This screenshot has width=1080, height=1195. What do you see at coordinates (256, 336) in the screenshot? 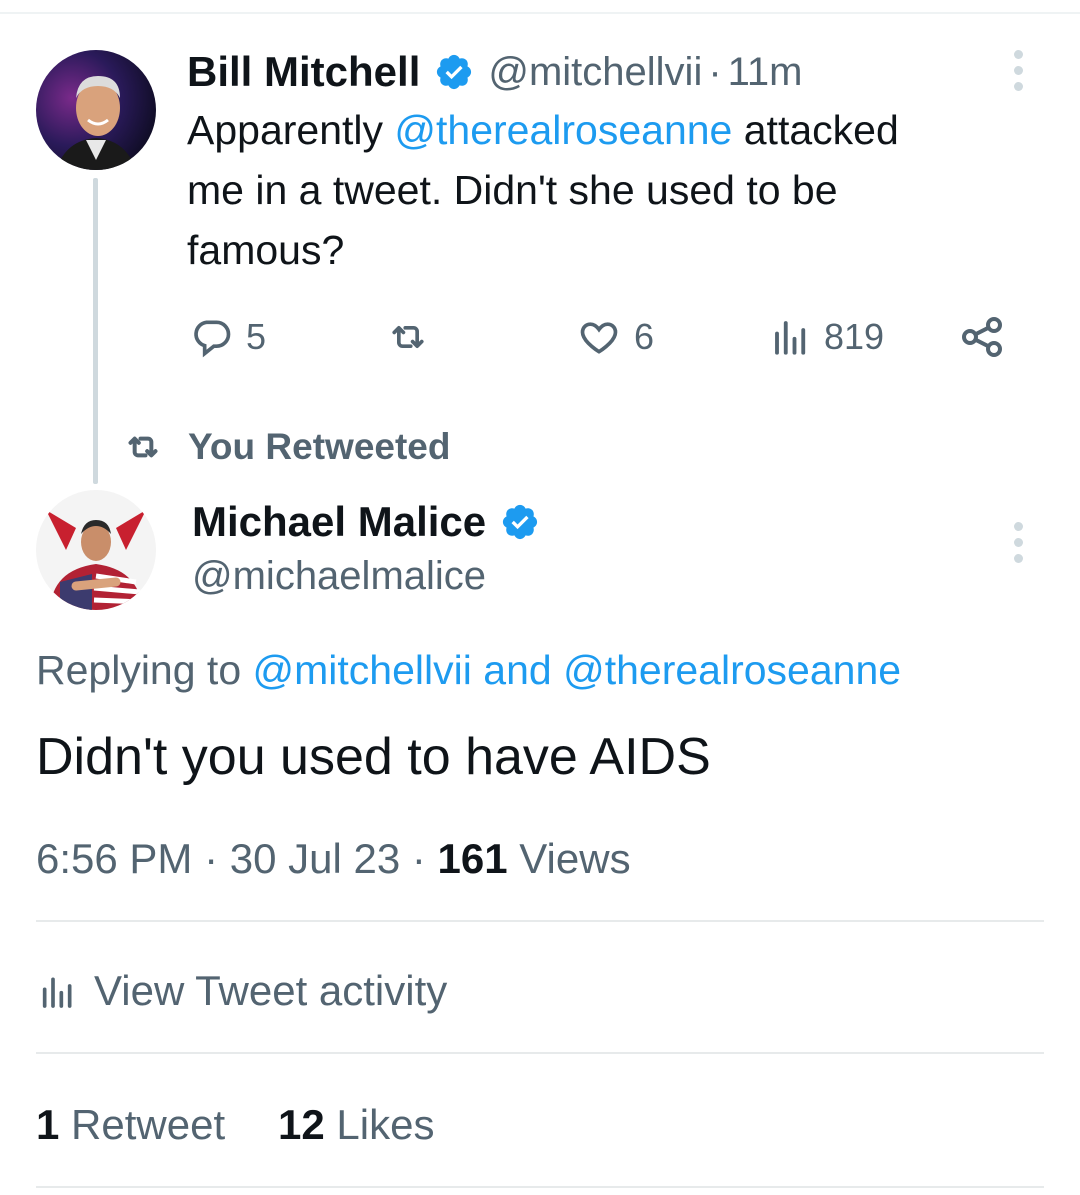
I see `reply-count: 5` at bounding box center [256, 336].